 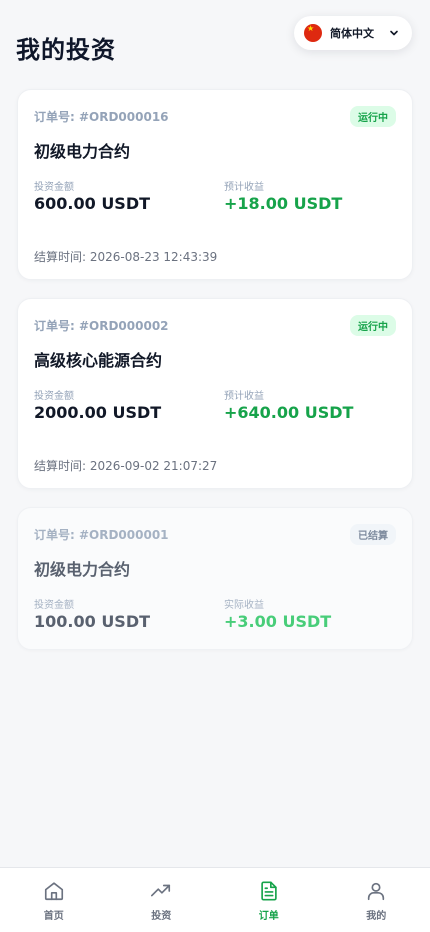 What do you see at coordinates (313, 33) in the screenshot?
I see `china-flag-icon` at bounding box center [313, 33].